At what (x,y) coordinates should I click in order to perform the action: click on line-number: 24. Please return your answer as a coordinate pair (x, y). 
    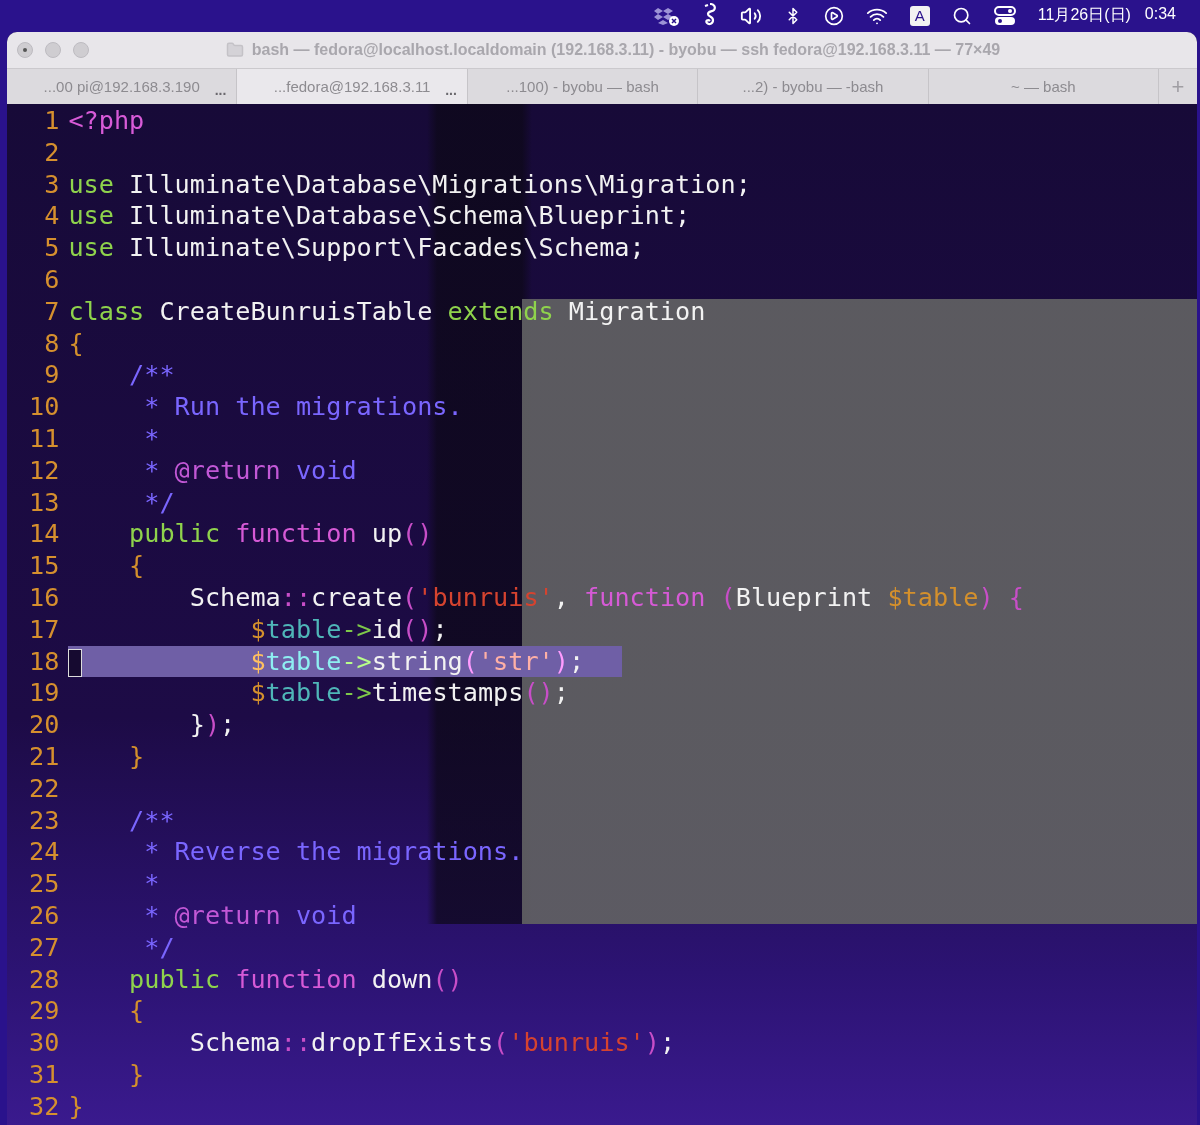
    Looking at the image, I should click on (44, 852).